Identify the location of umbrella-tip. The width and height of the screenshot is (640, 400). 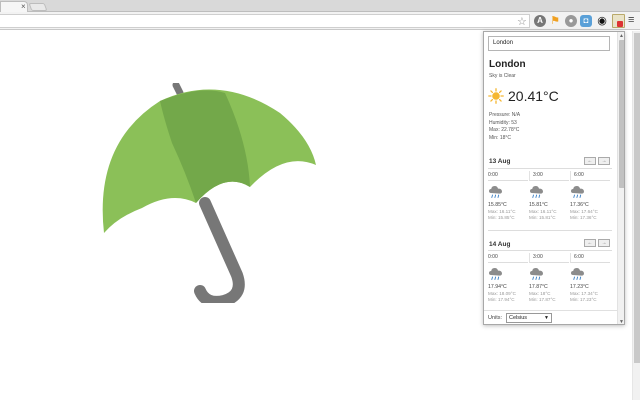
(178, 90).